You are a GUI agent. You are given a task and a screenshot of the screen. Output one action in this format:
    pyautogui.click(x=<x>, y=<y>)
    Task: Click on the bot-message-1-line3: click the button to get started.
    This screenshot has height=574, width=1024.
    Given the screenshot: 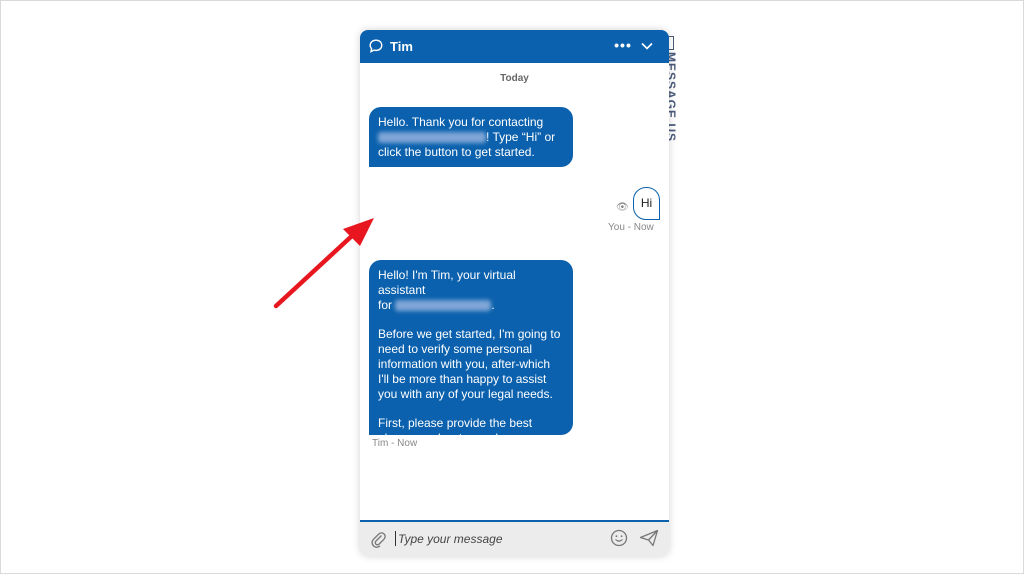 What is the action you would take?
    pyautogui.click(x=456, y=152)
    